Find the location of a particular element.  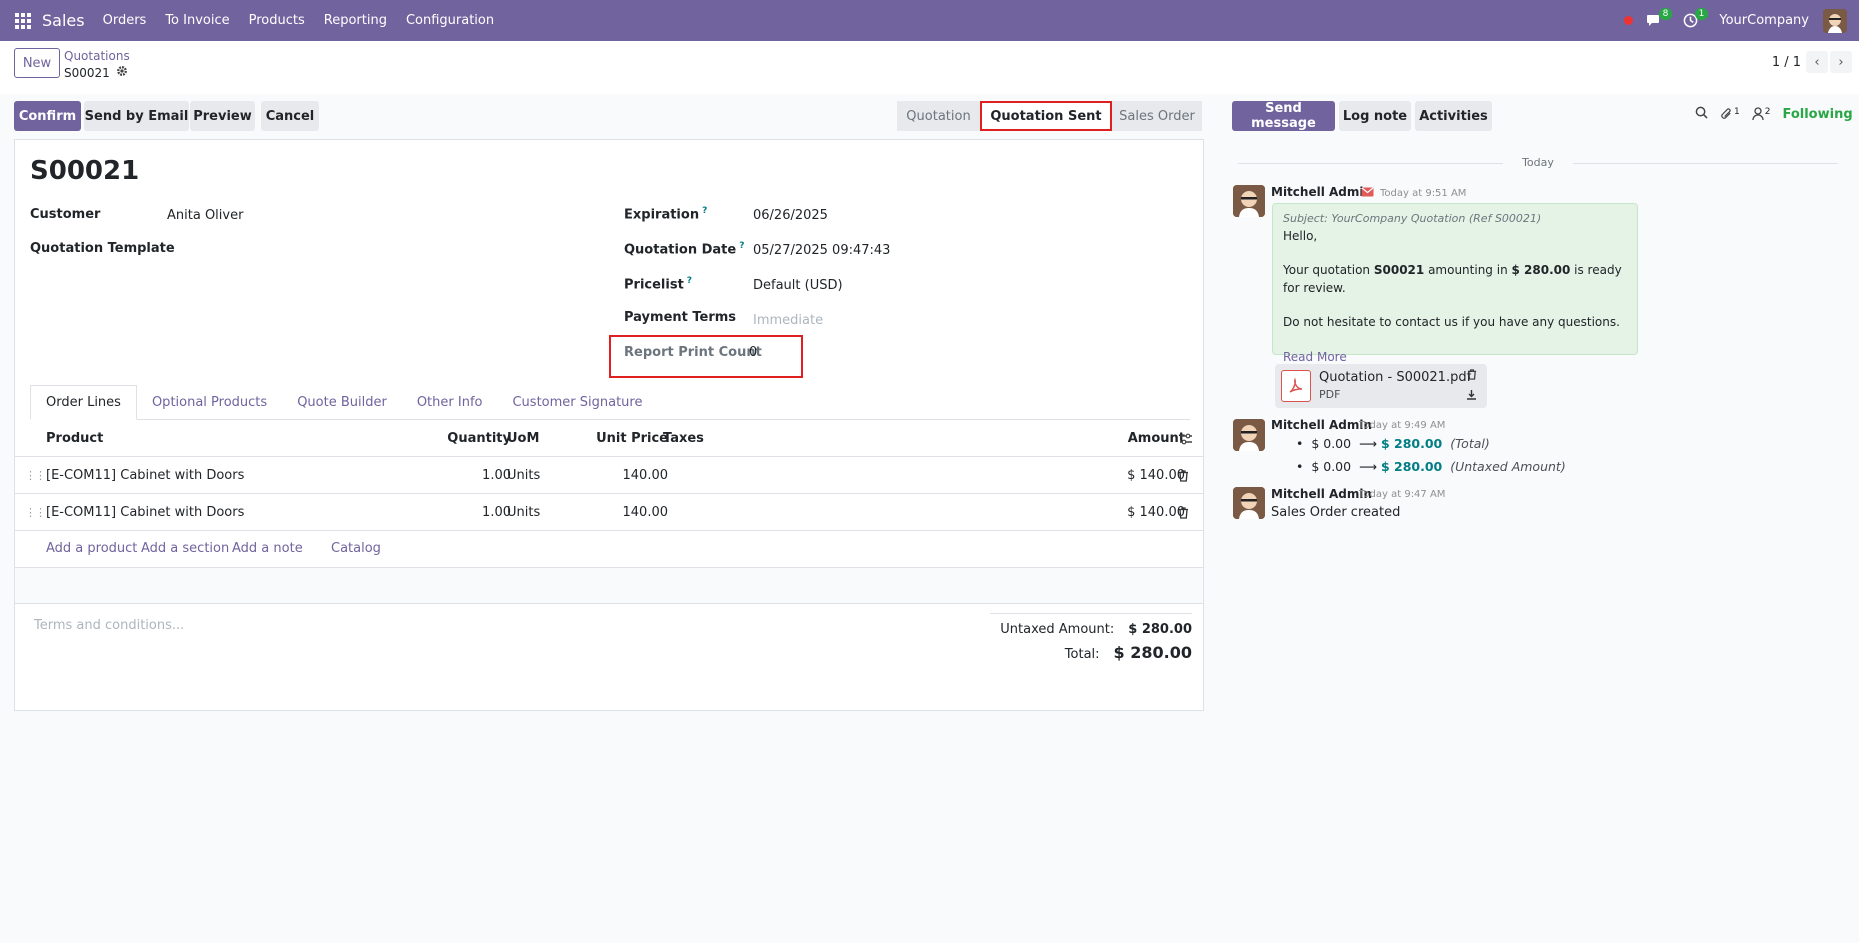

add-product-link: Add a product is located at coordinates (91, 548).